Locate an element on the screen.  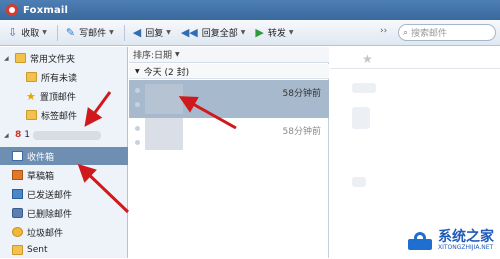
receive-button: ⇩ 收取 ▼ is located at coordinates (27, 33).